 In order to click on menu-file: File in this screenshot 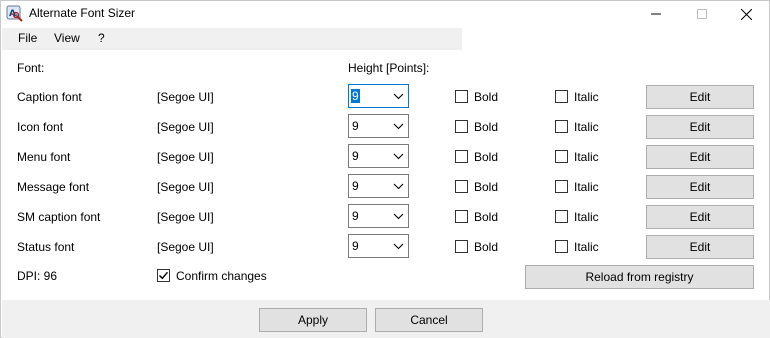, I will do `click(27, 38)`.